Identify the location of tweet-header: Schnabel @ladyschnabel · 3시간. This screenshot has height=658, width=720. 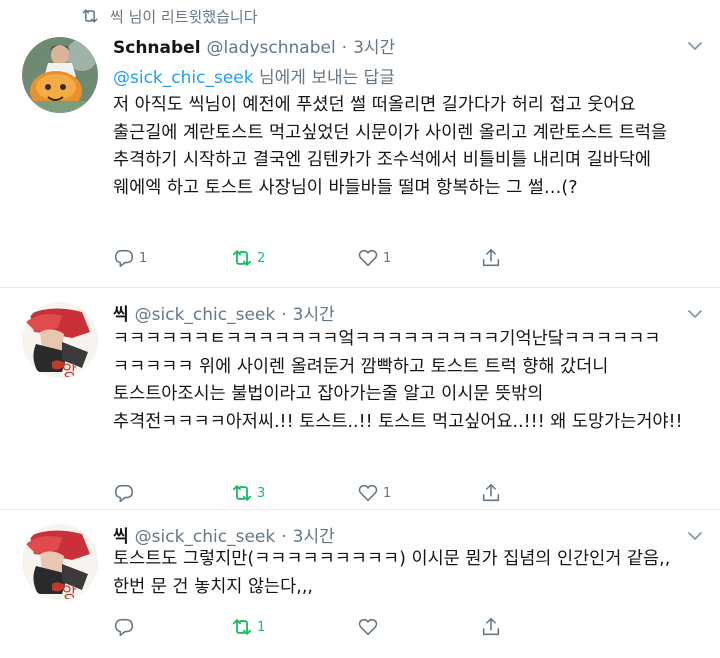
(254, 46).